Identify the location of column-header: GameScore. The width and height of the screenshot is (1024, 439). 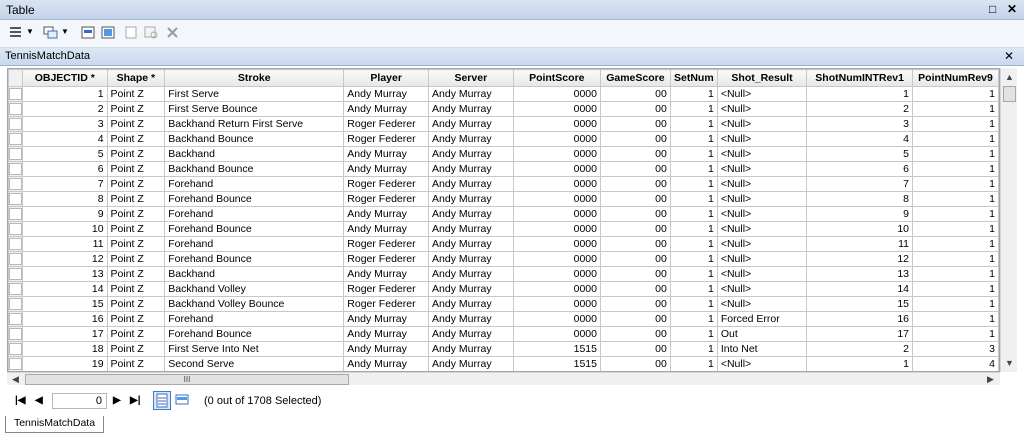
(635, 78).